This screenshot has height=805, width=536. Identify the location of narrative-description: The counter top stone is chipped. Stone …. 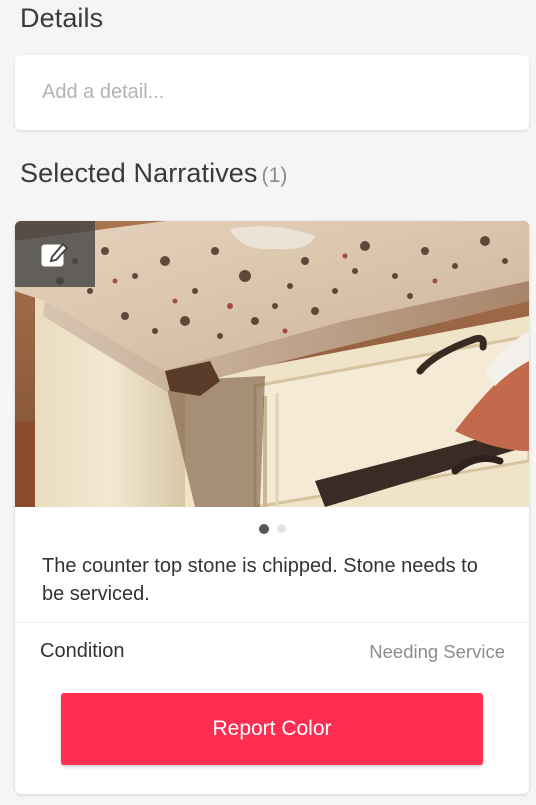
(260, 580).